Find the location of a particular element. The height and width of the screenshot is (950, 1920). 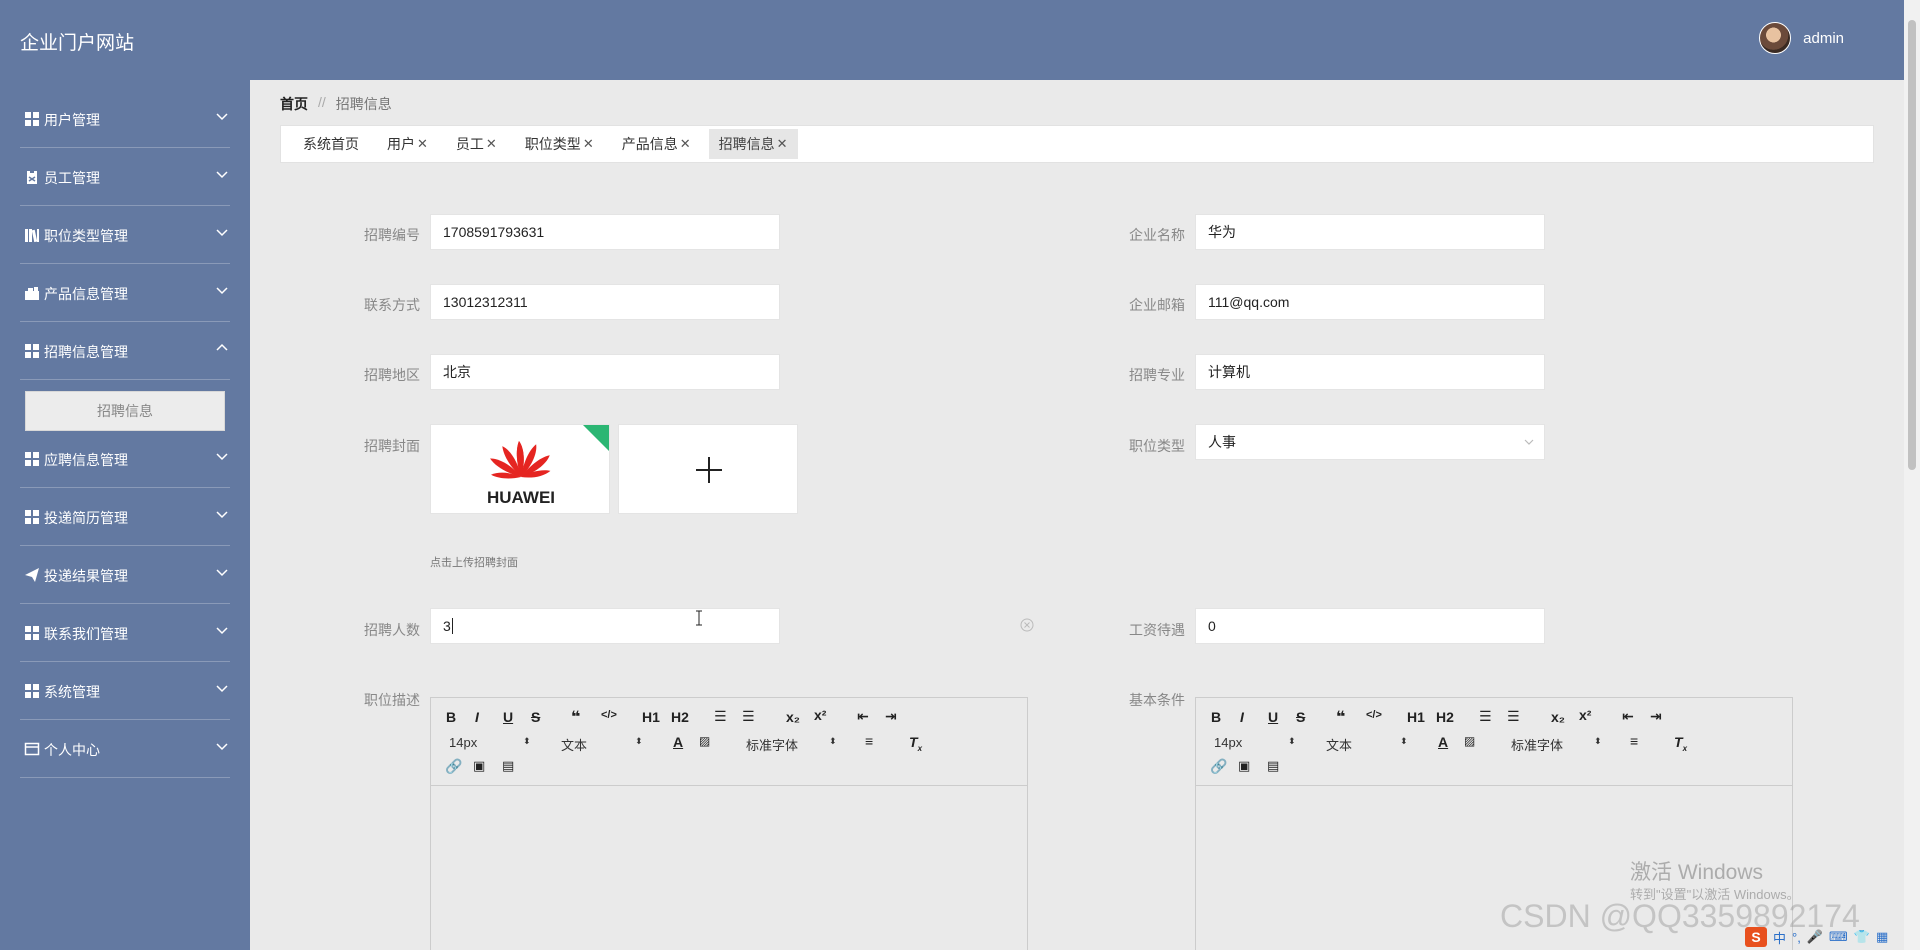

cover-upload-button is located at coordinates (708, 469).